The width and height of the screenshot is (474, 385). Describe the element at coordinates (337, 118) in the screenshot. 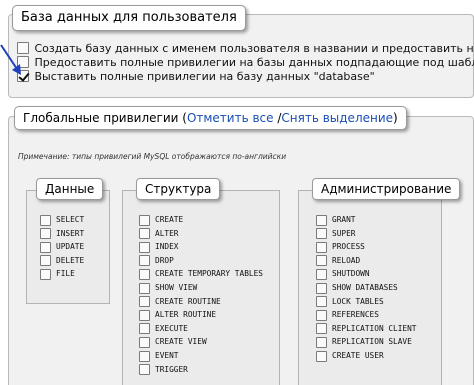

I see `uncheck-all-link: Снять выделение` at that location.